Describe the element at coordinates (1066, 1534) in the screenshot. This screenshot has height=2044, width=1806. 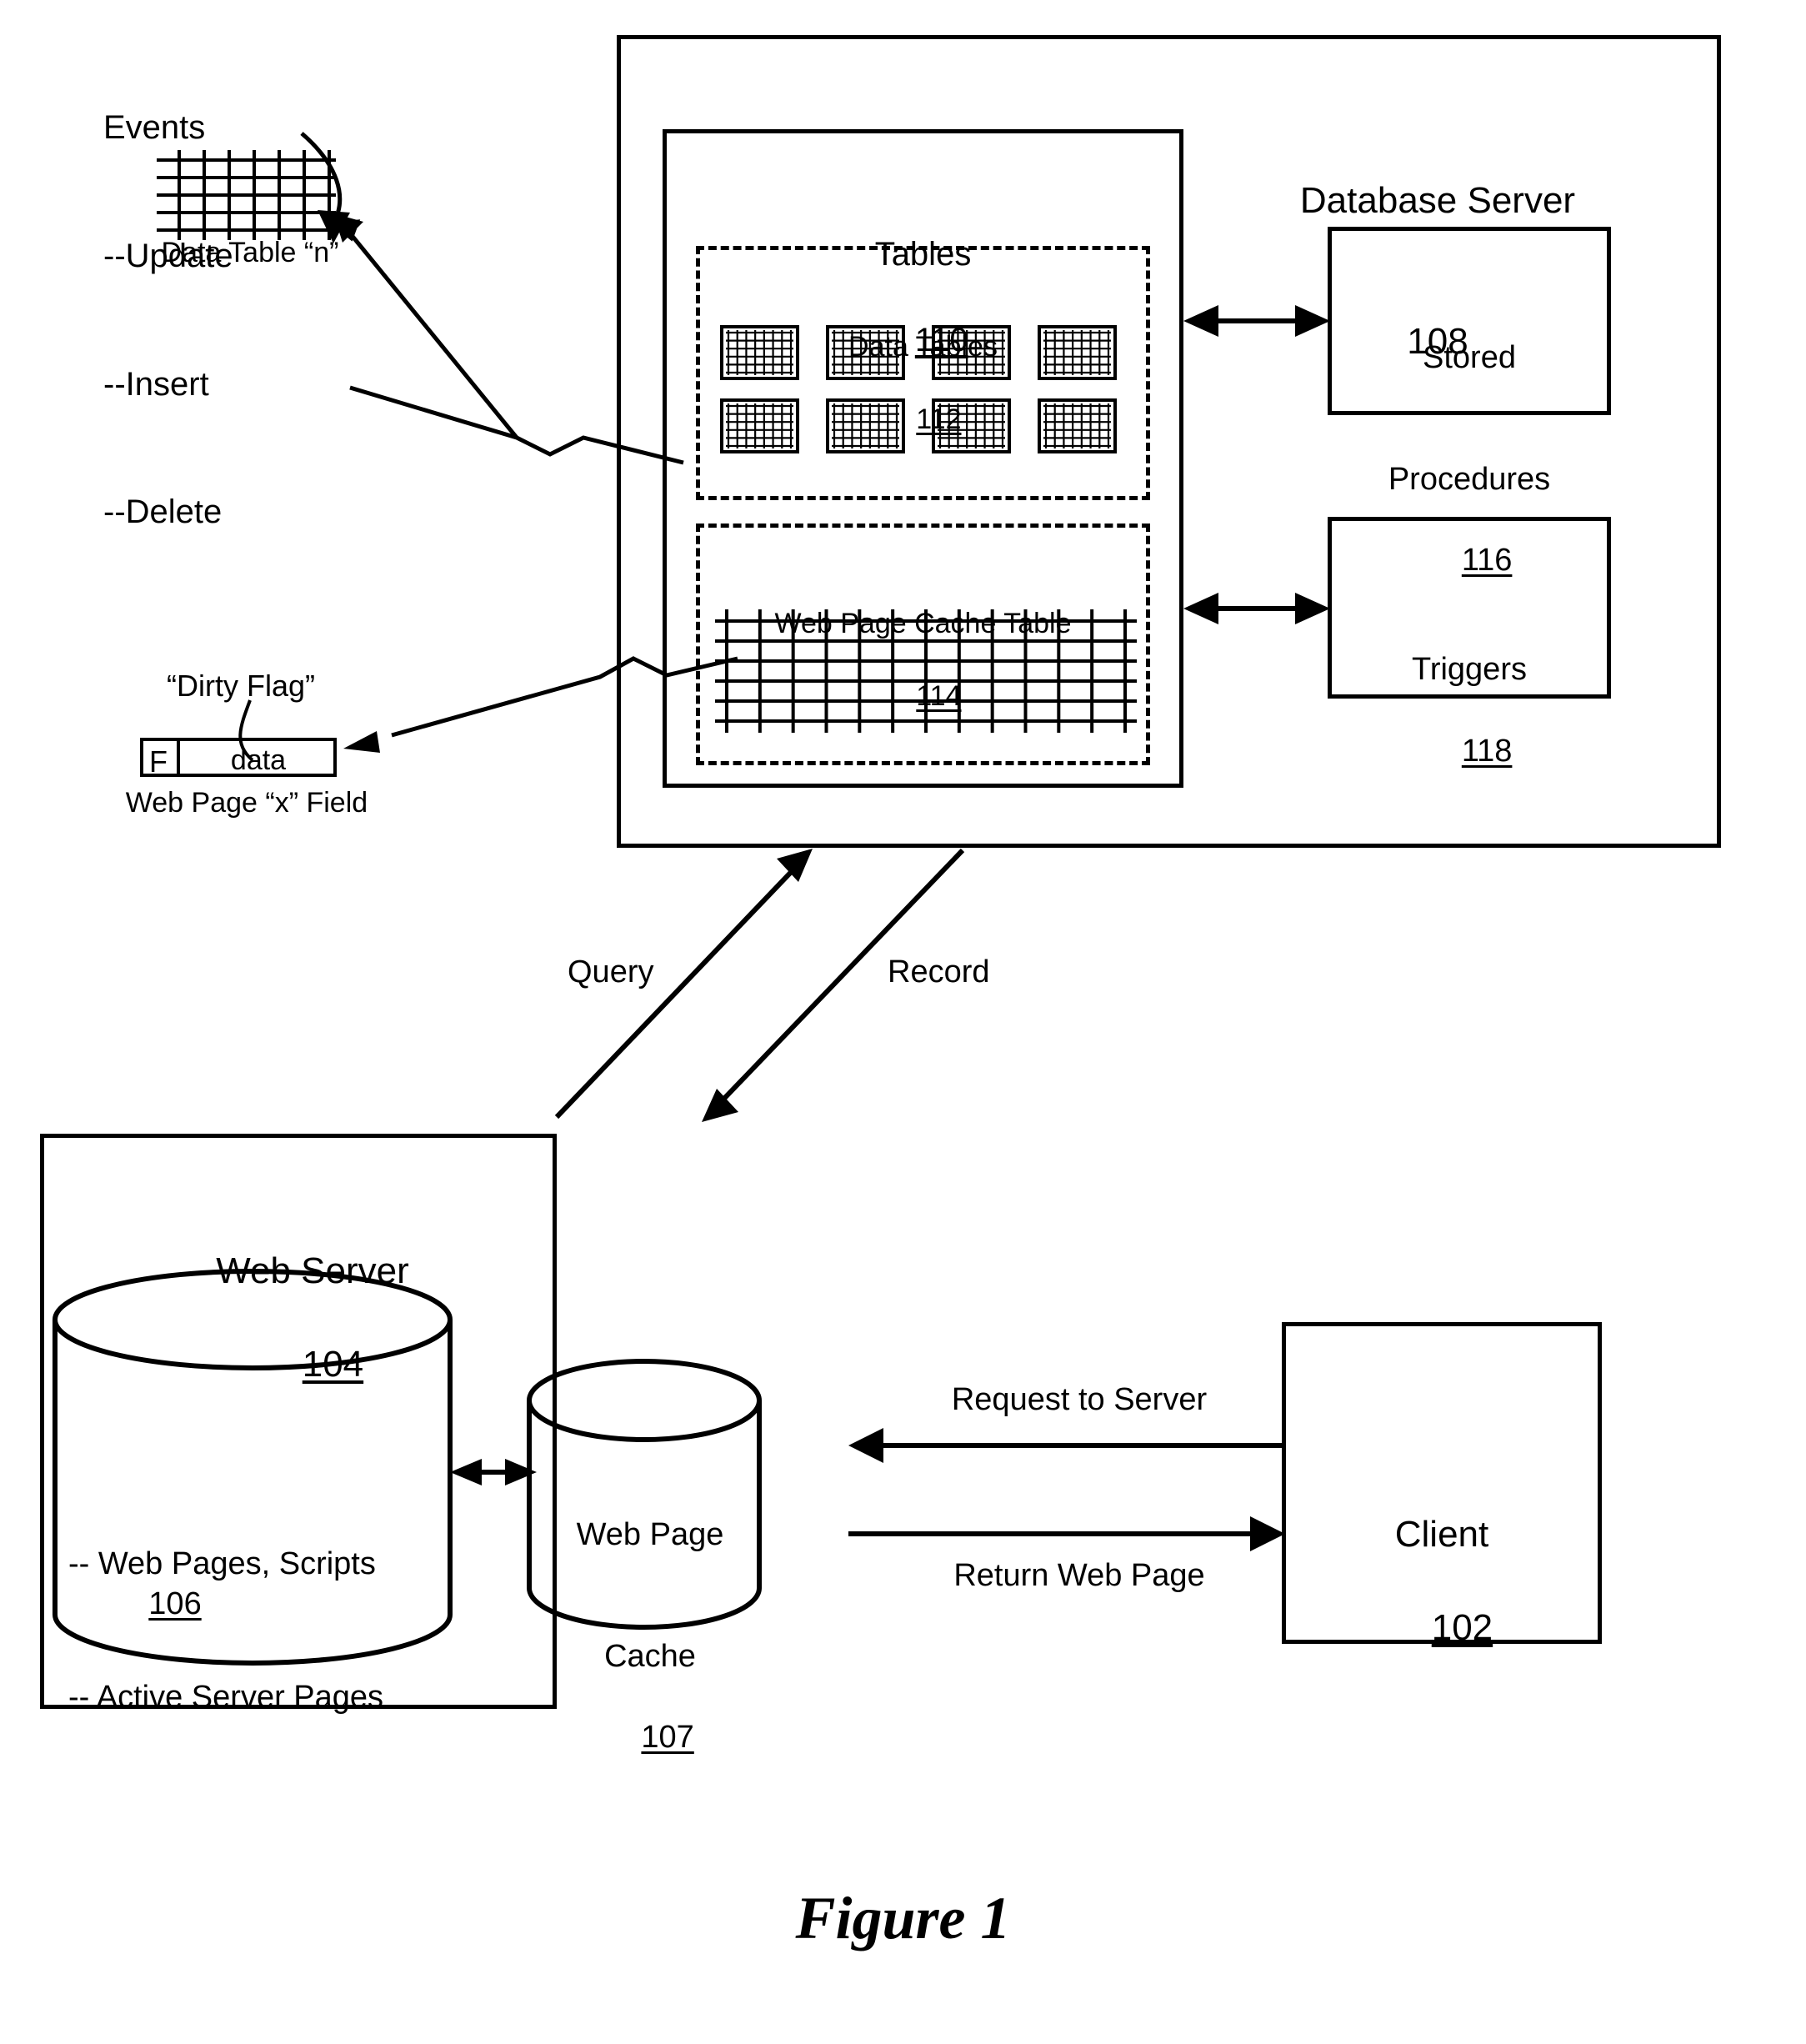
I see `return-web-page-arrow` at that location.